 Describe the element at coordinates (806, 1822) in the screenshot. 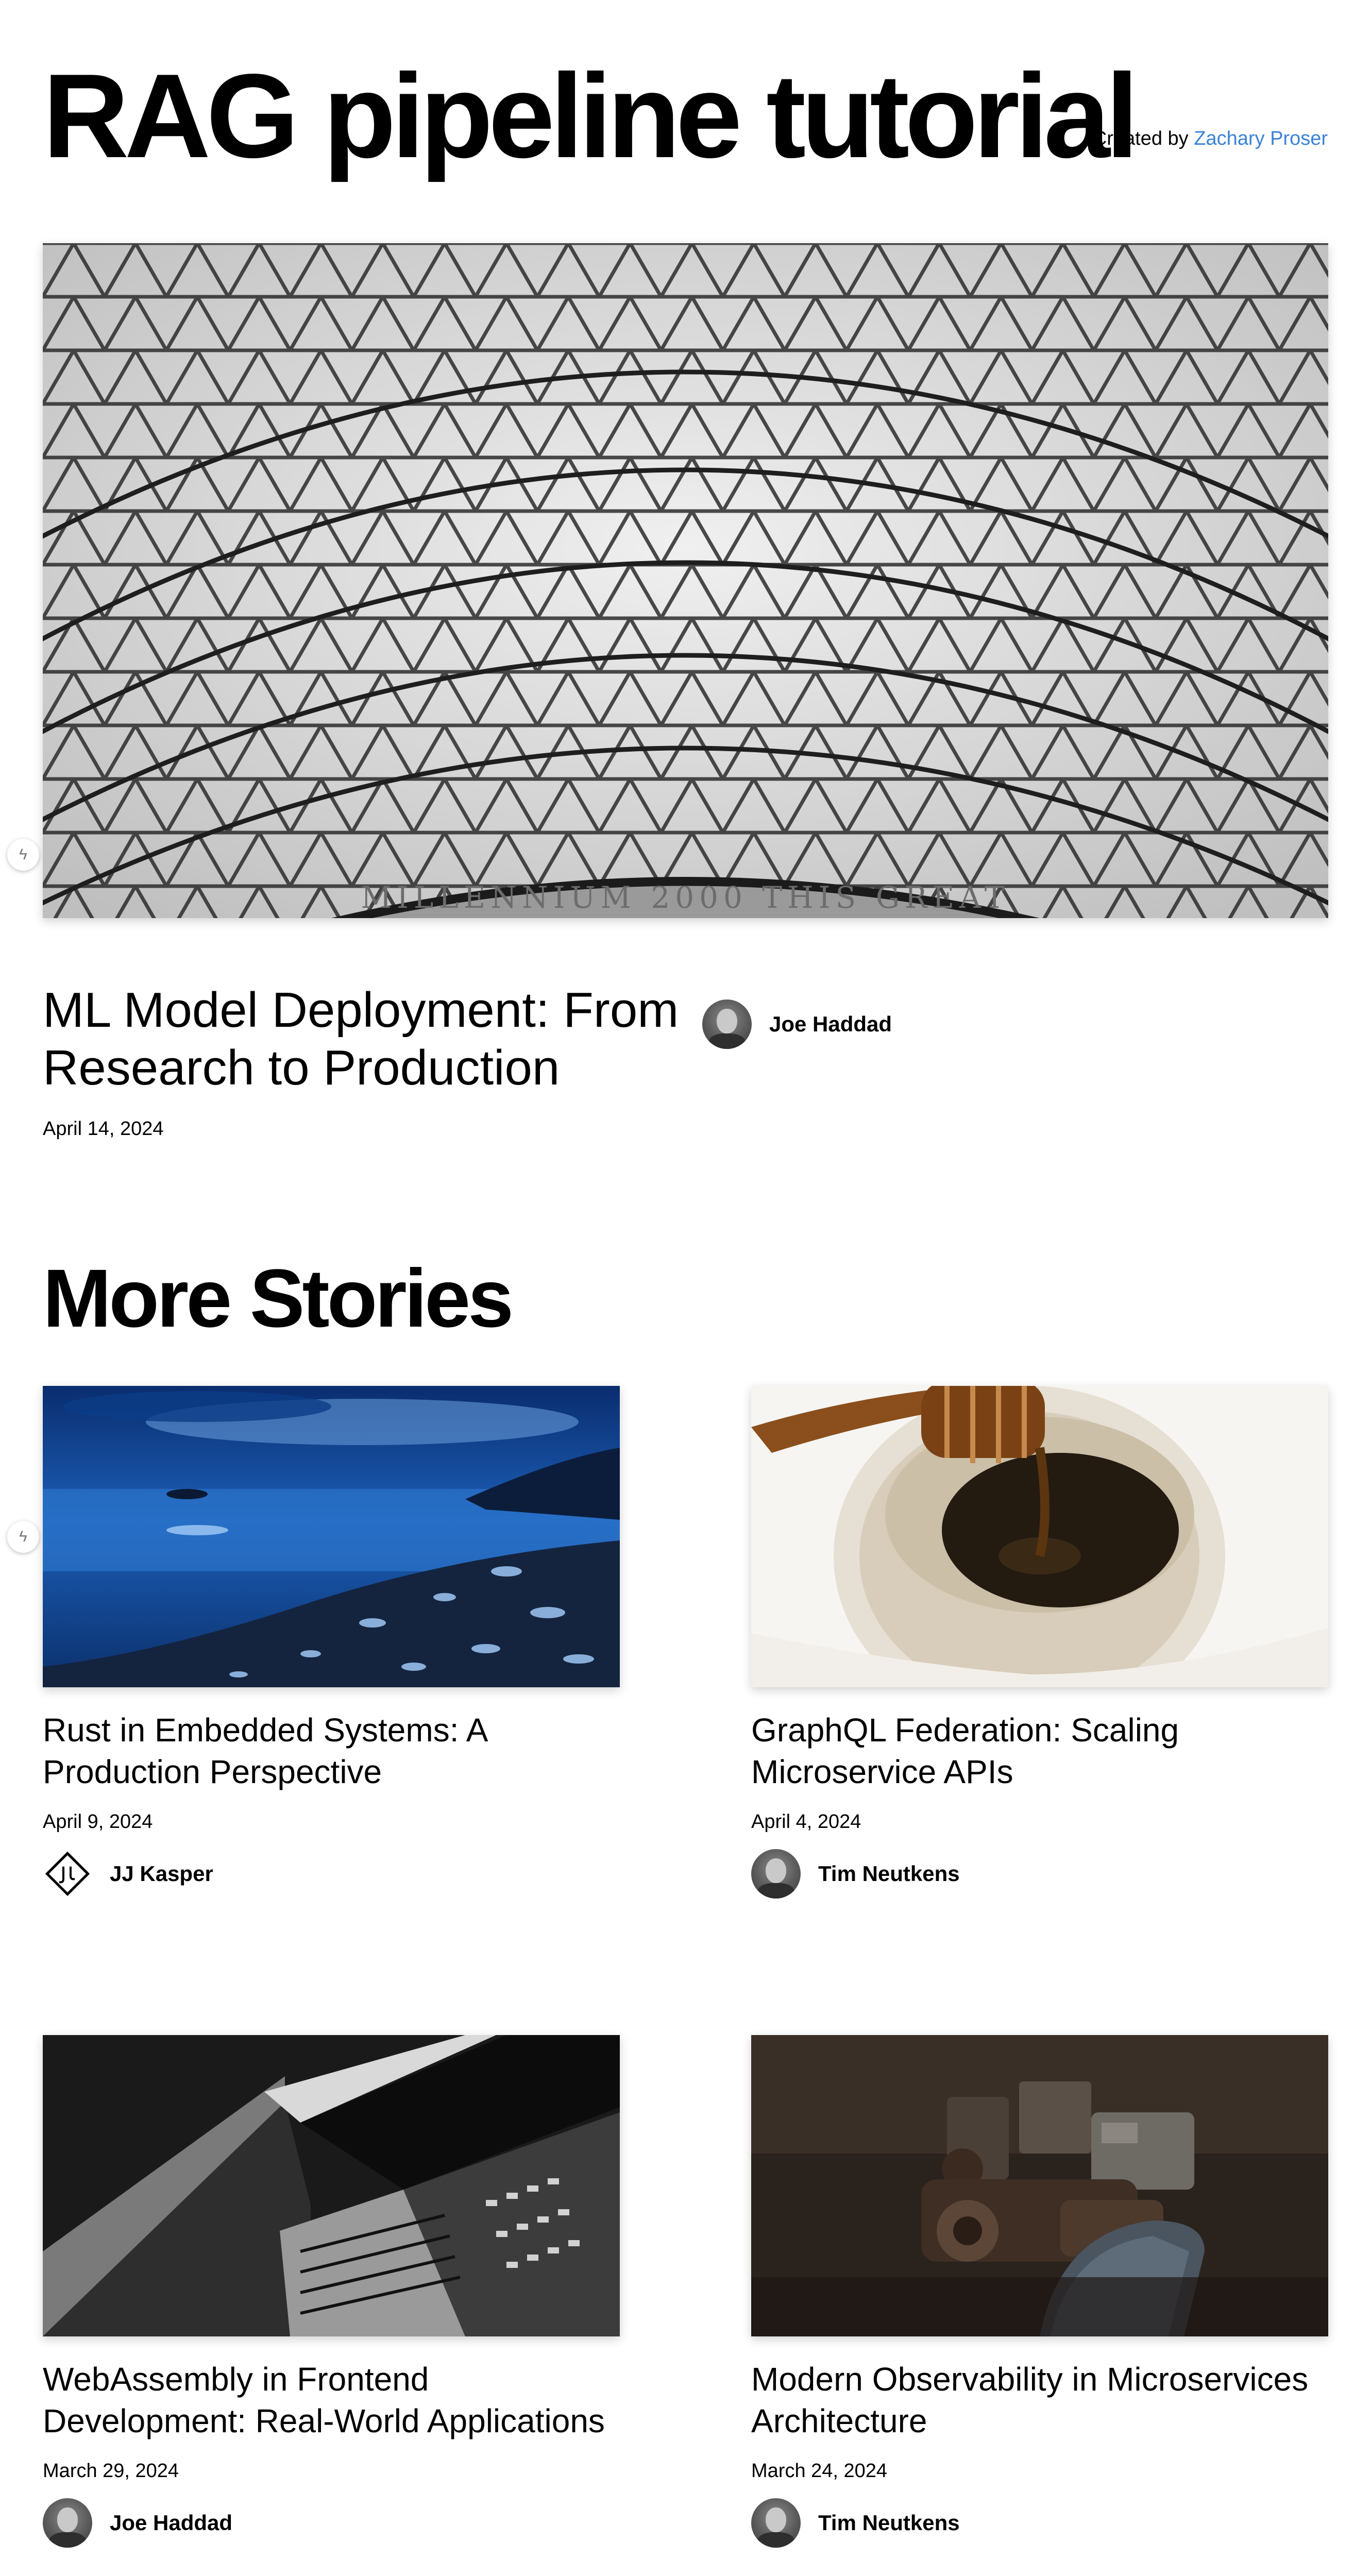

I see `story-date: April 4, 2024` at that location.